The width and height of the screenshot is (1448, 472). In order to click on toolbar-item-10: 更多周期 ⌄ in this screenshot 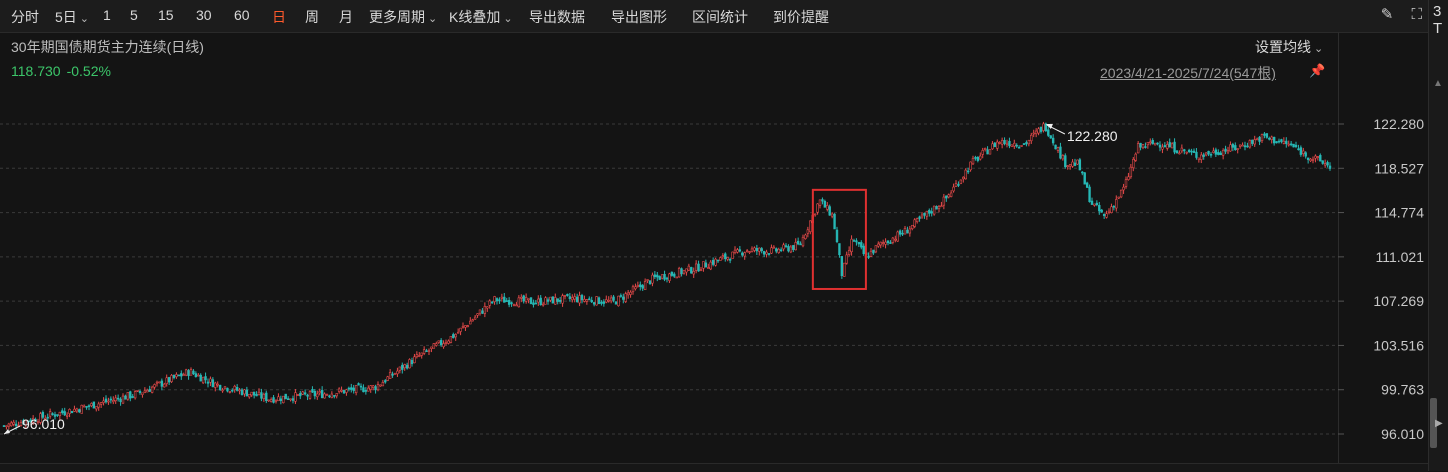, I will do `click(403, 17)`.